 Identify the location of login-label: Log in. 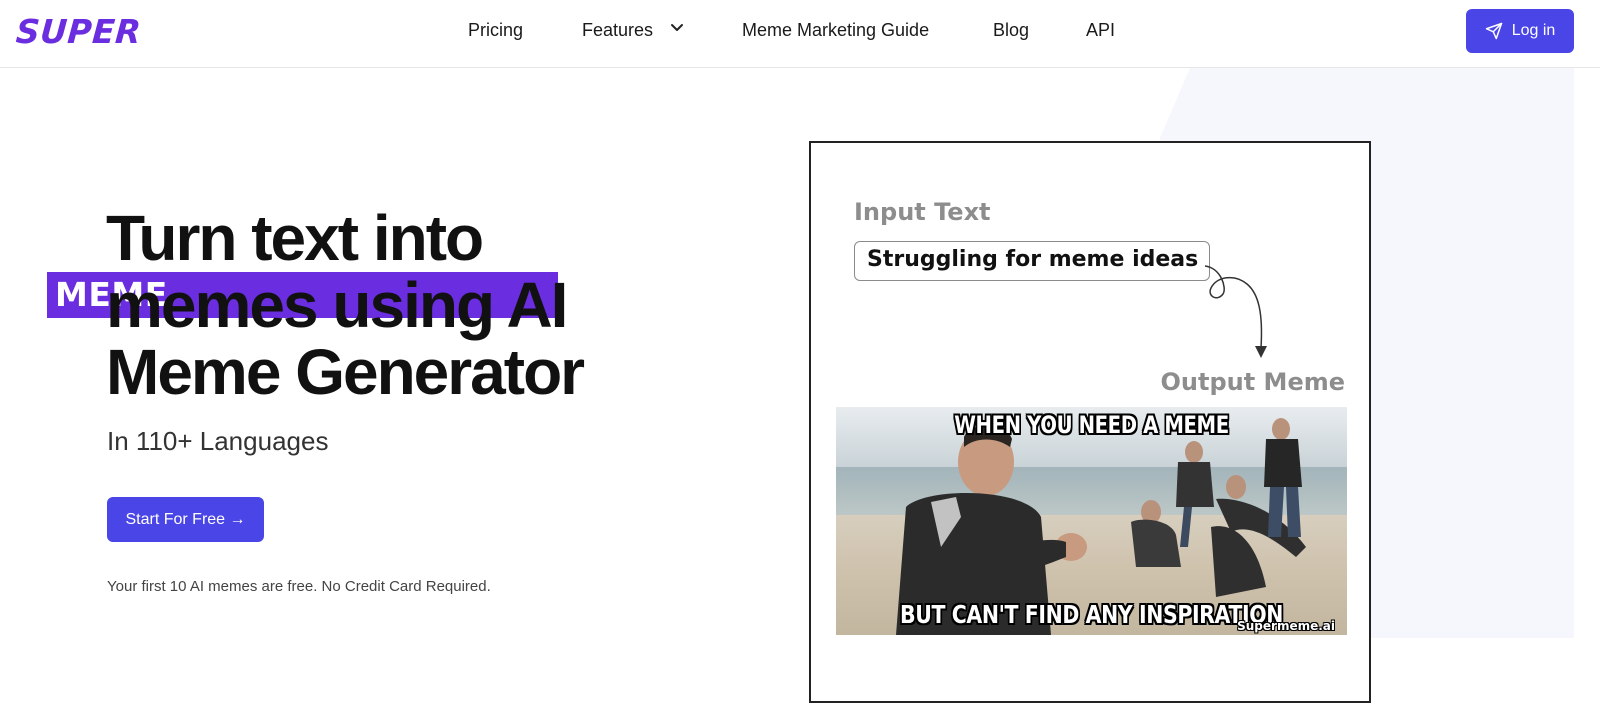
(1533, 30).